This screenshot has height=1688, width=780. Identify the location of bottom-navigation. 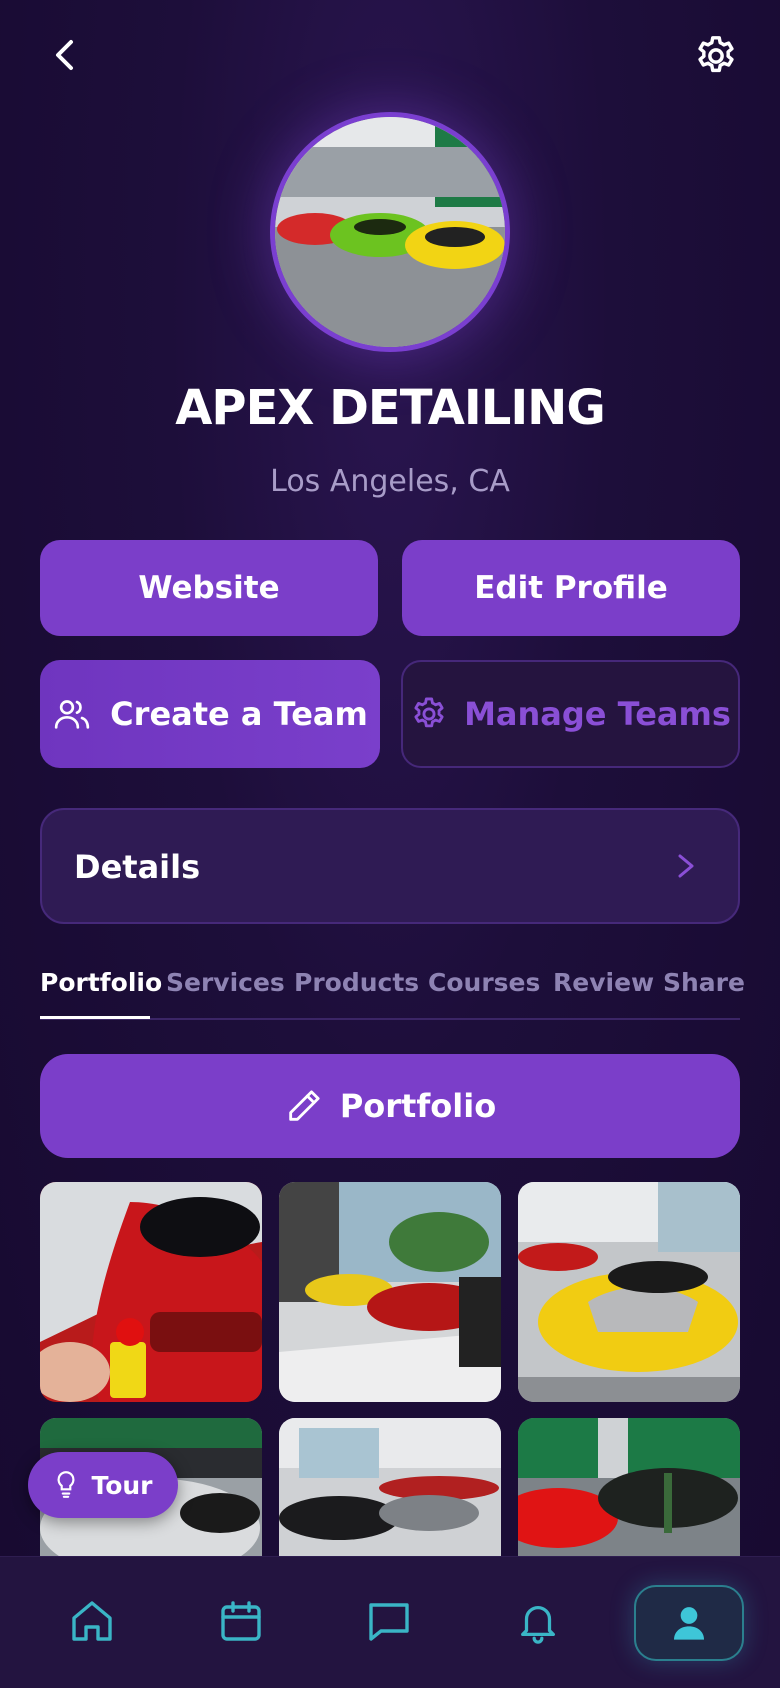
(390, 1622).